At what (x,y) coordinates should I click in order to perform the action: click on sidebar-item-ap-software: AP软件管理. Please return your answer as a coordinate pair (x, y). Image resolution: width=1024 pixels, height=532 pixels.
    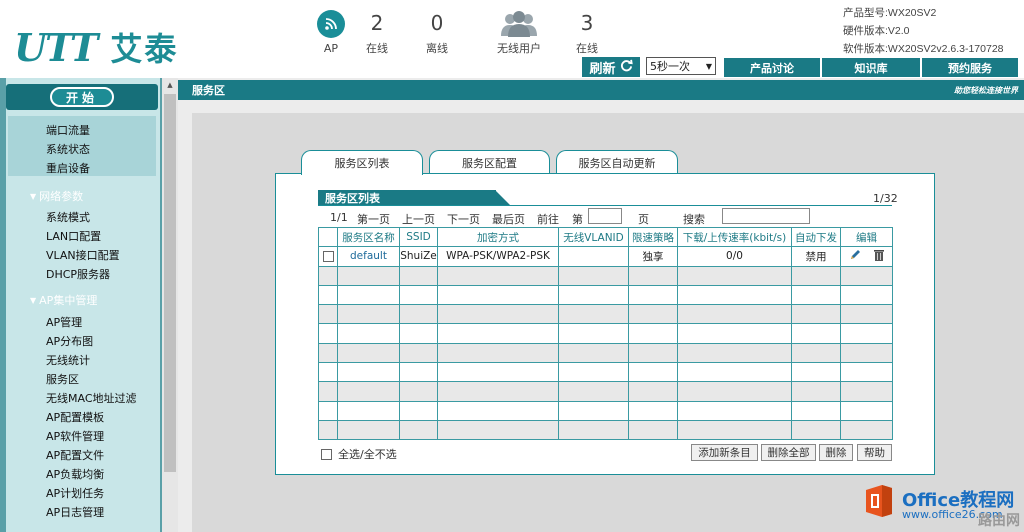
    Looking at the image, I should click on (75, 436).